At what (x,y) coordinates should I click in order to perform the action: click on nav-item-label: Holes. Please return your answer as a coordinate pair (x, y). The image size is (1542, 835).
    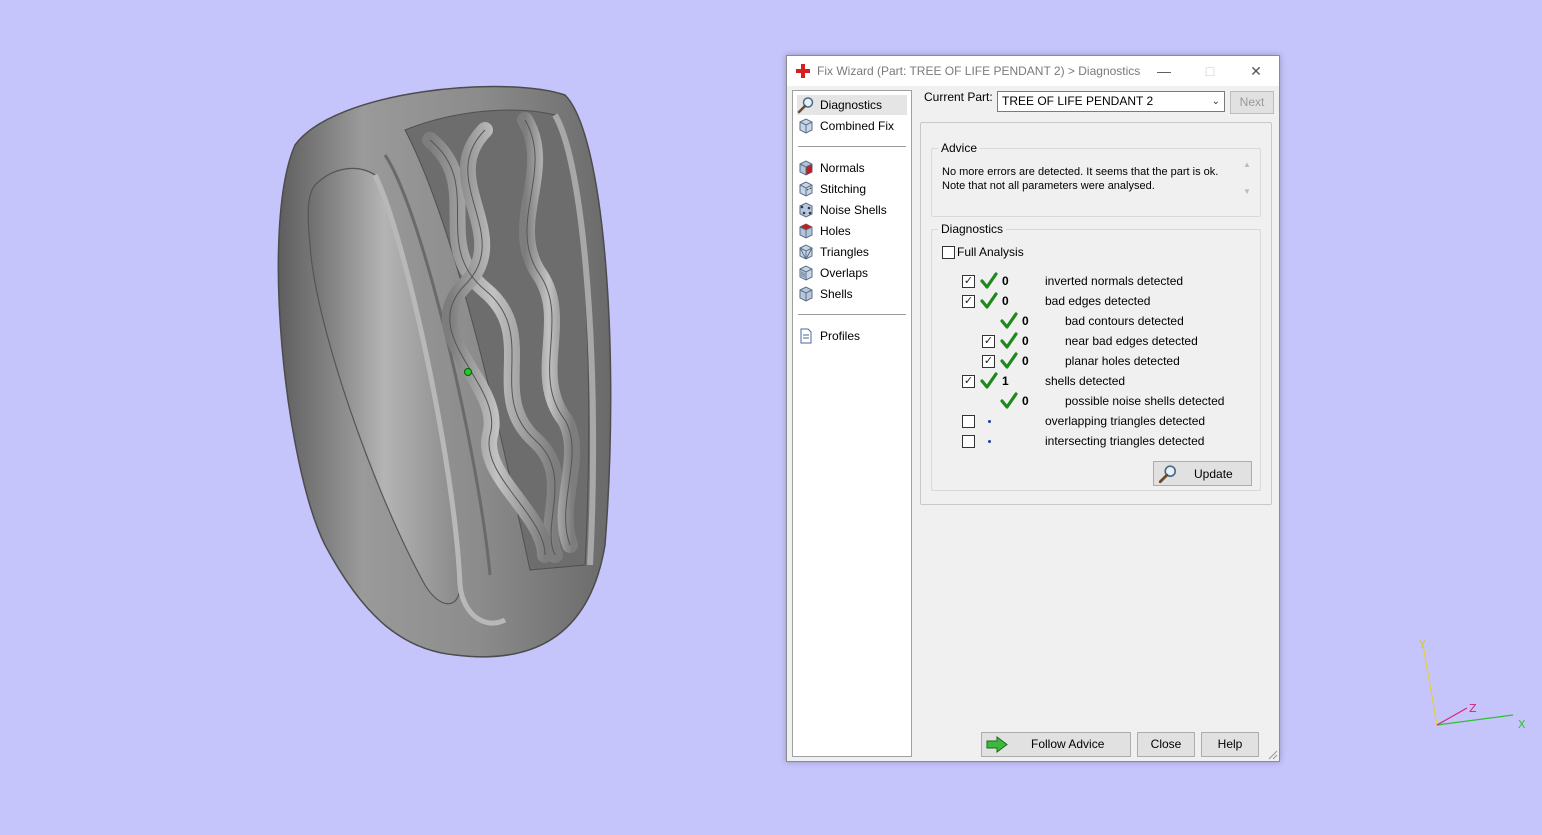
    Looking at the image, I should click on (835, 231).